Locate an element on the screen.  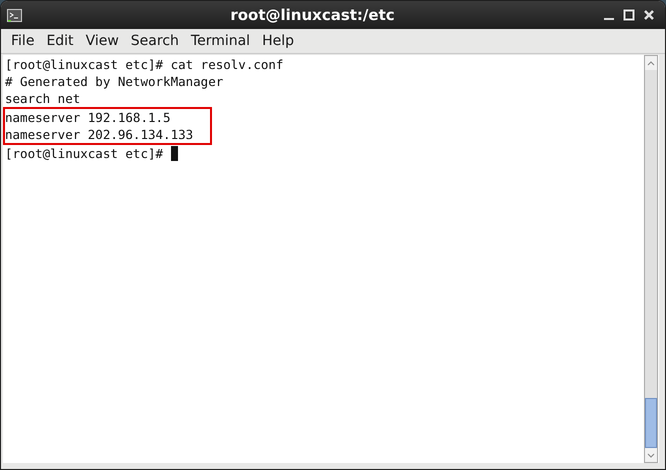
scroll-up-icon is located at coordinates (651, 63).